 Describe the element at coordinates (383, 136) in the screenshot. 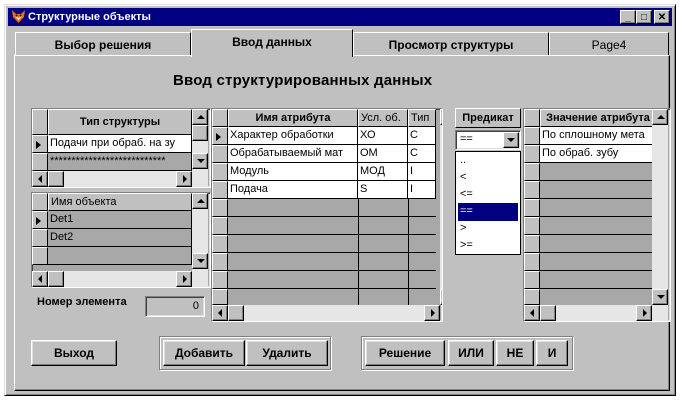

I see `table-cell: ХО` at that location.